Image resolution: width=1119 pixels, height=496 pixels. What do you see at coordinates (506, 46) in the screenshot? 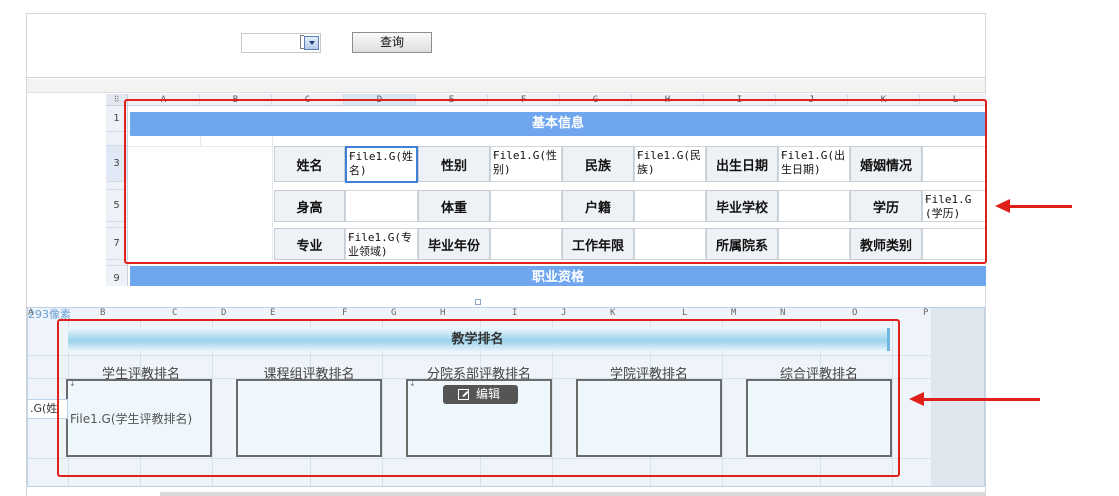
I see `query-bar` at bounding box center [506, 46].